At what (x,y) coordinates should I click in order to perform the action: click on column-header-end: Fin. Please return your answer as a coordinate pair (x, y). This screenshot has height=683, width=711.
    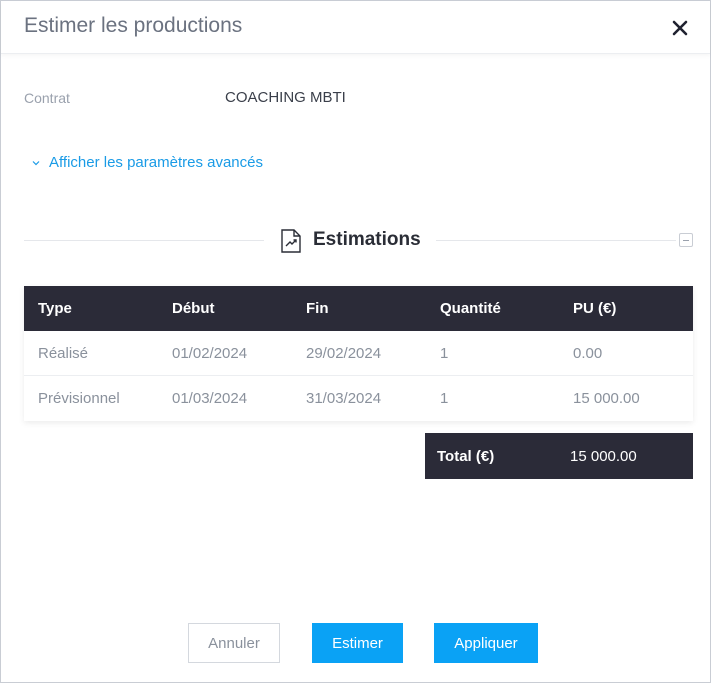
    Looking at the image, I should click on (317, 308).